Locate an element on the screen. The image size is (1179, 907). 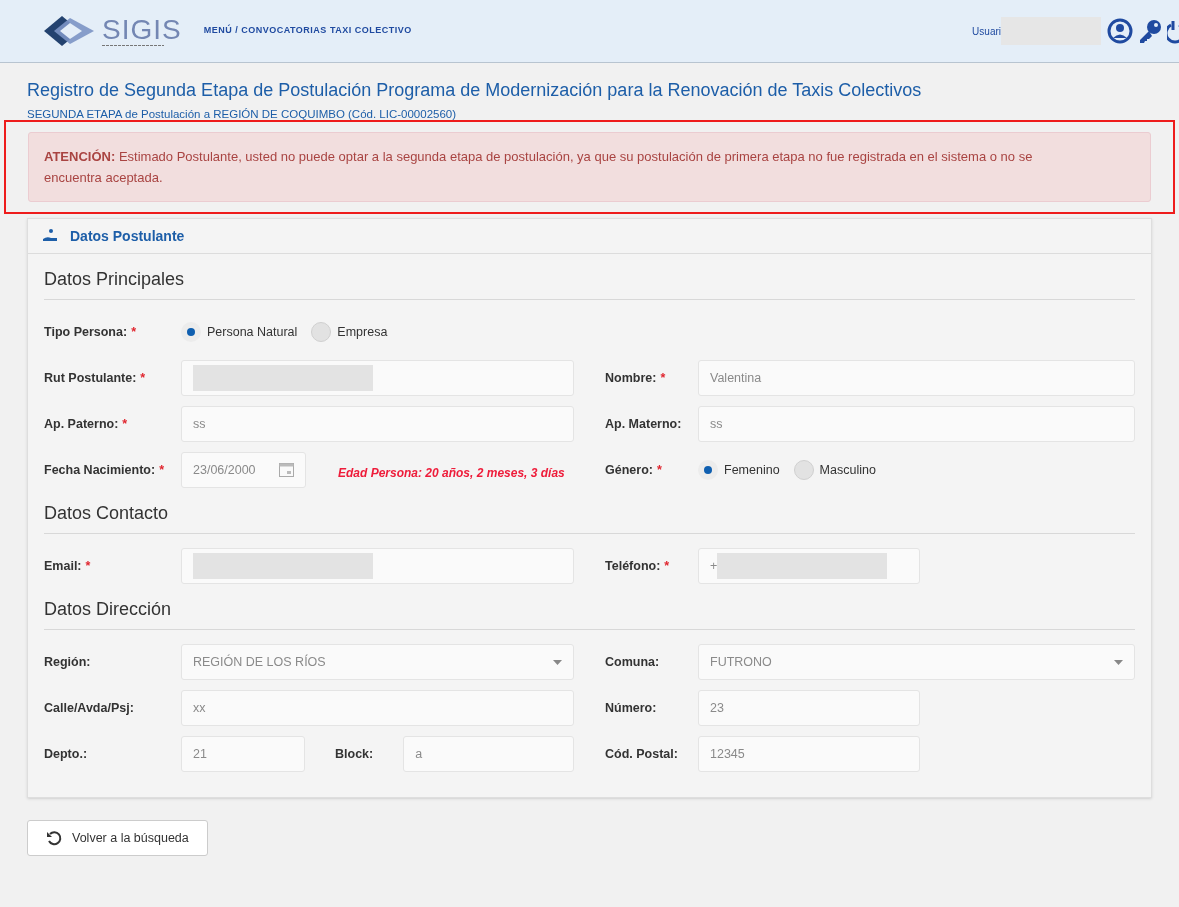
panel-title: Datos Postulante is located at coordinates (127, 236).